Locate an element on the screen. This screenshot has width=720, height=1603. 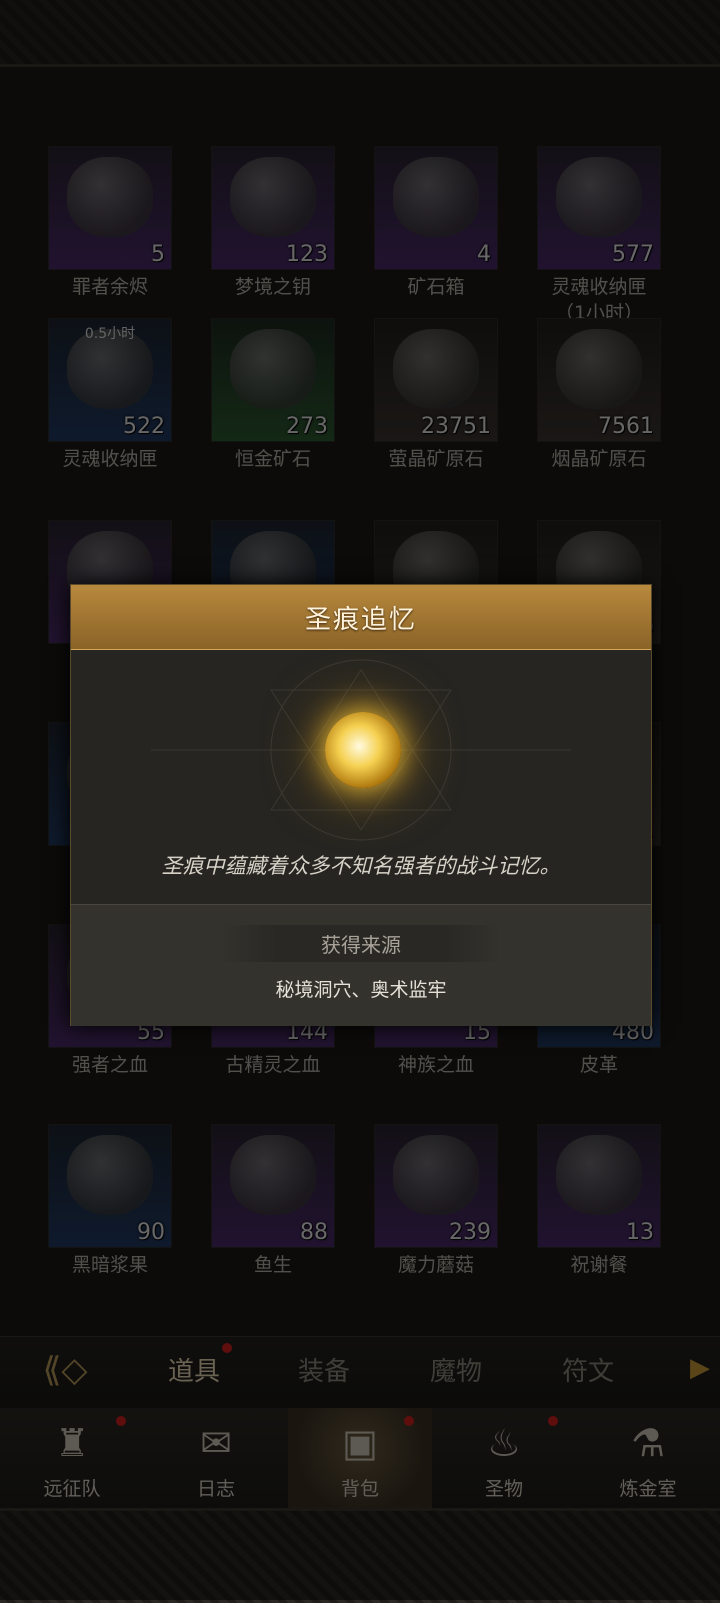
dialog-header: 圣痕追忆 is located at coordinates (361, 617).